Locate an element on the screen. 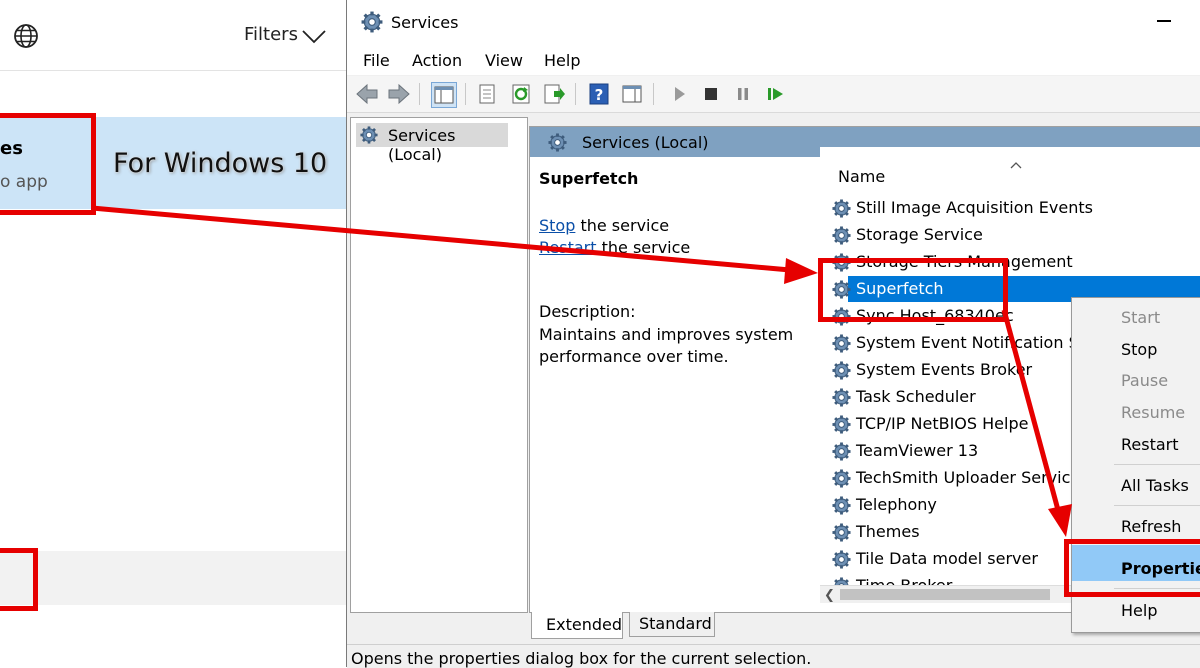 The height and width of the screenshot is (668, 1200). service-row: Still Image Acquisition Events is located at coordinates (1016, 208).